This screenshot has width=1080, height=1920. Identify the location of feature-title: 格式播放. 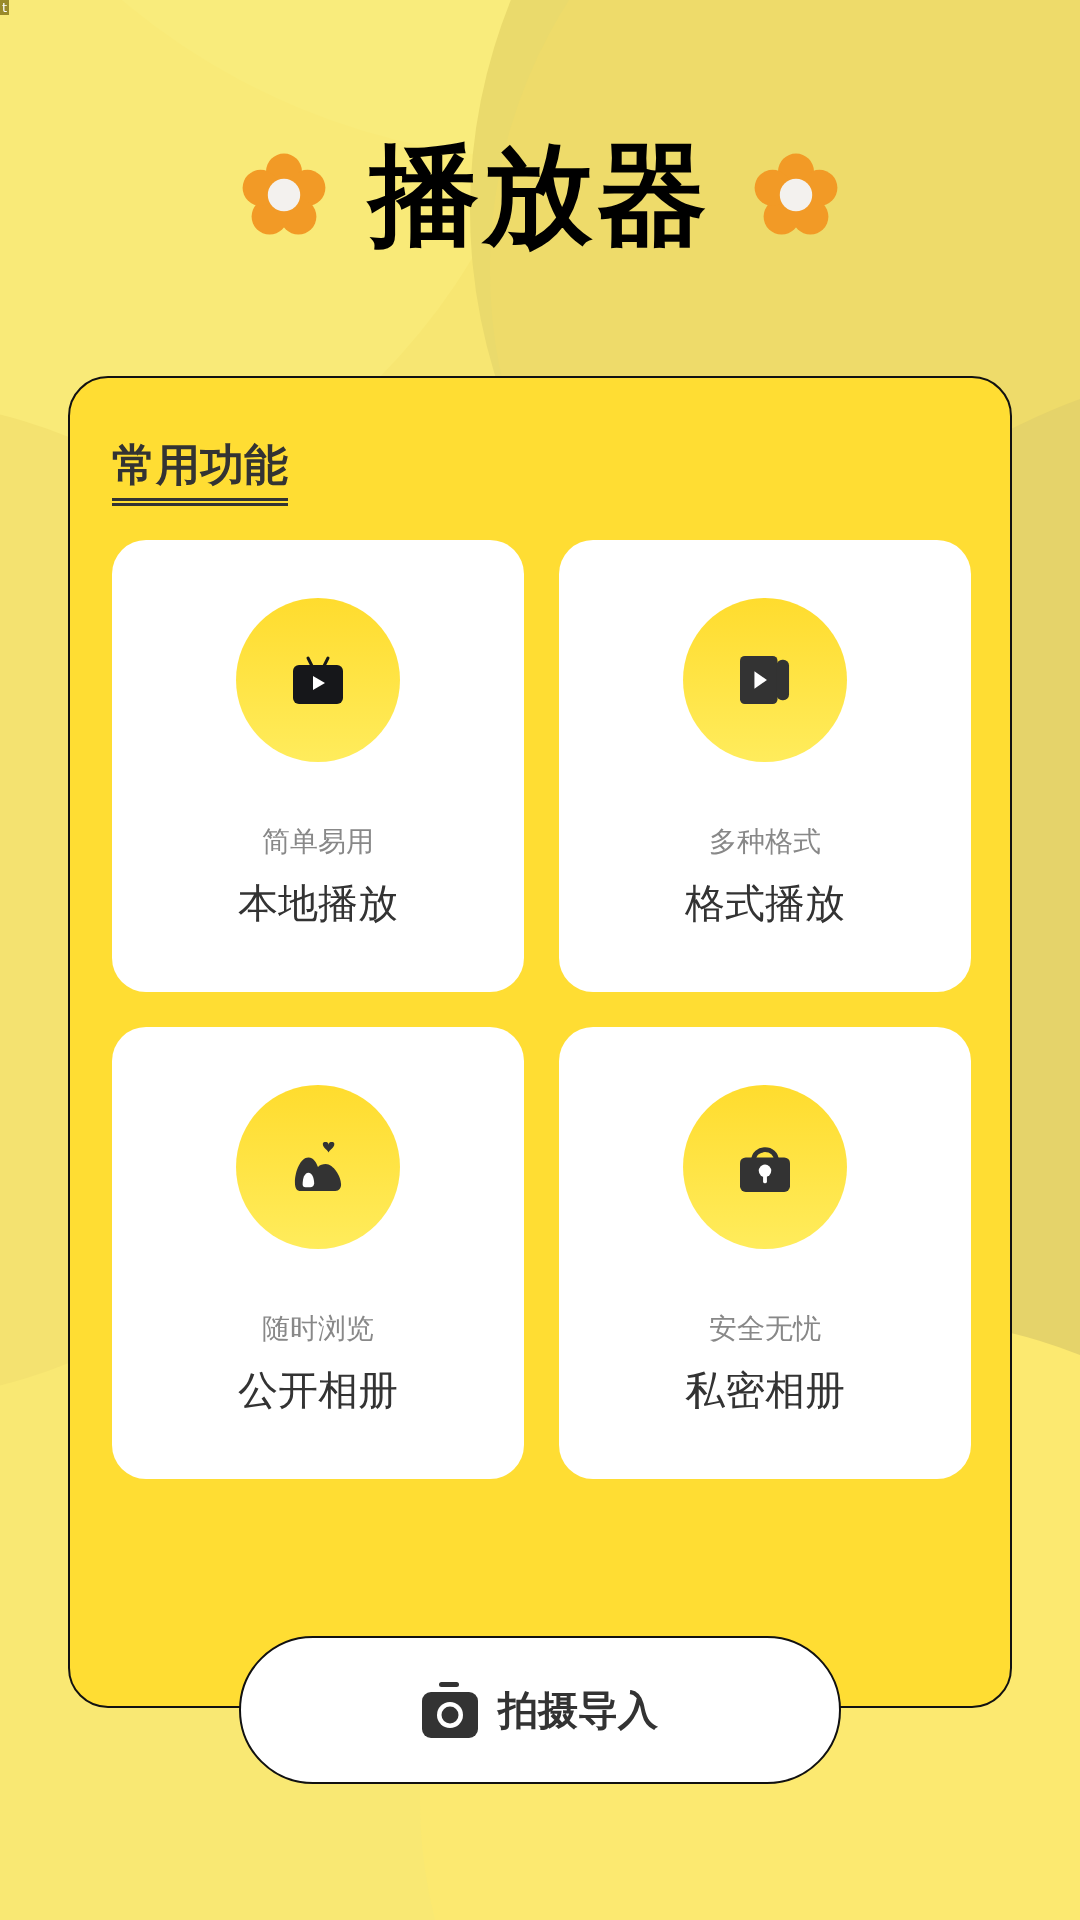
(765, 903).